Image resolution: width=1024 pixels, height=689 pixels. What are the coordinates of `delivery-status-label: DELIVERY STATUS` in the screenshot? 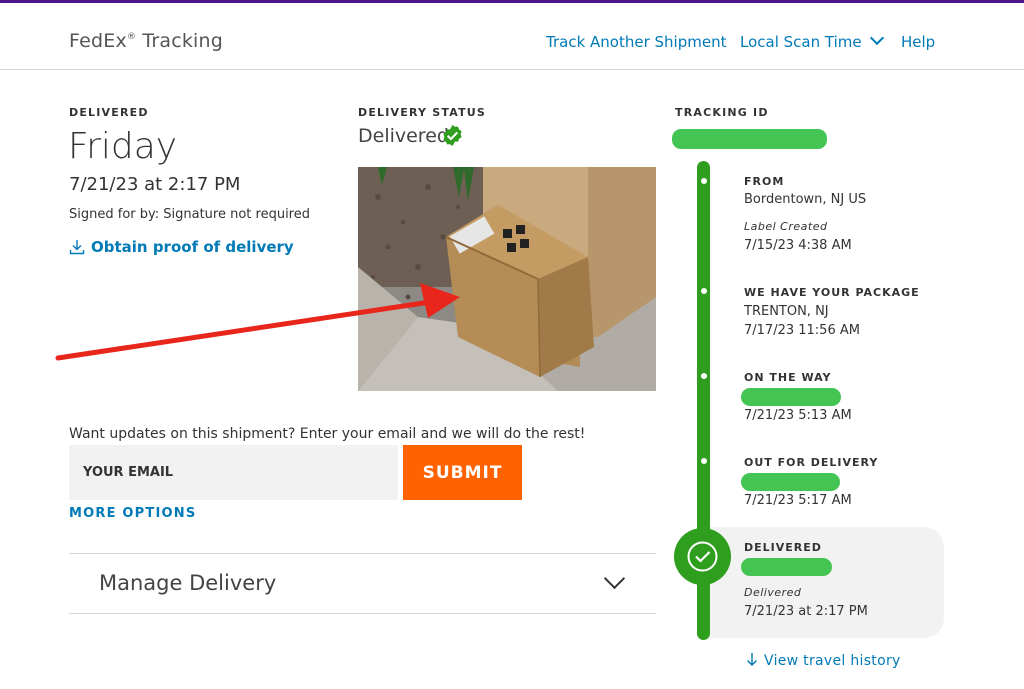 It's located at (422, 112).